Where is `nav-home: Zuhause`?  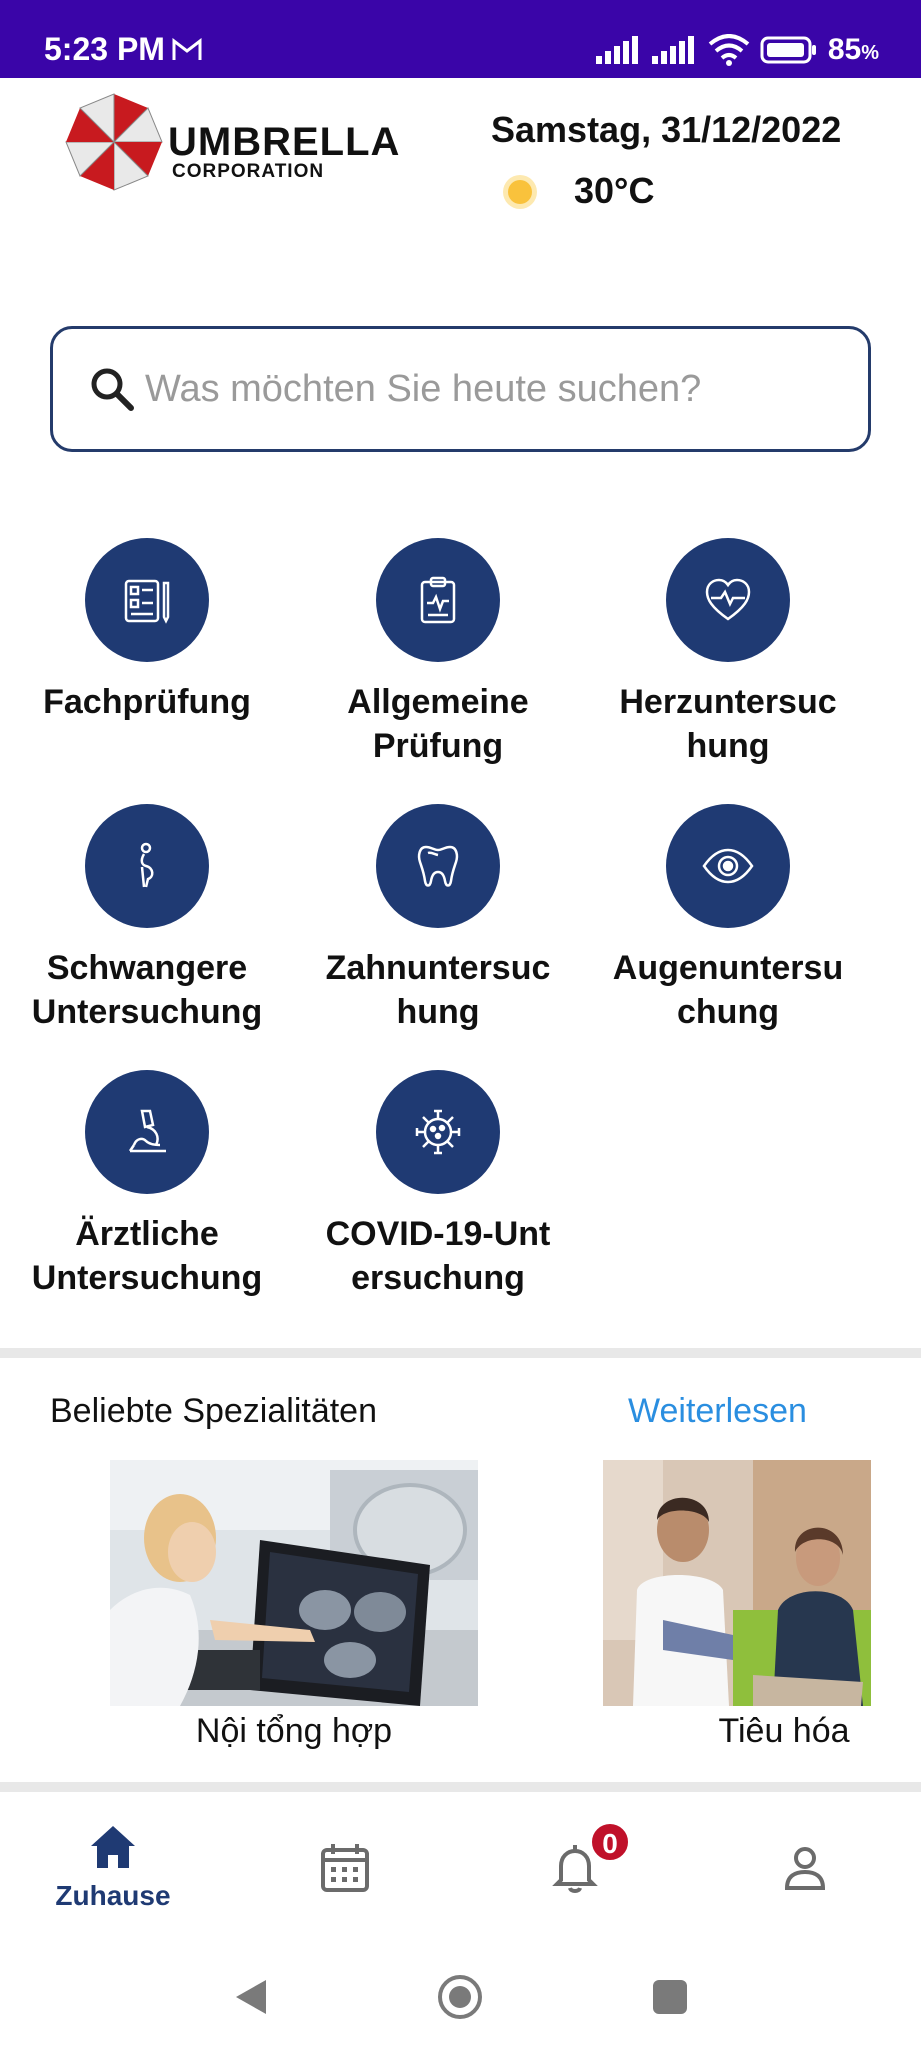 nav-home: Zuhause is located at coordinates (113, 1866).